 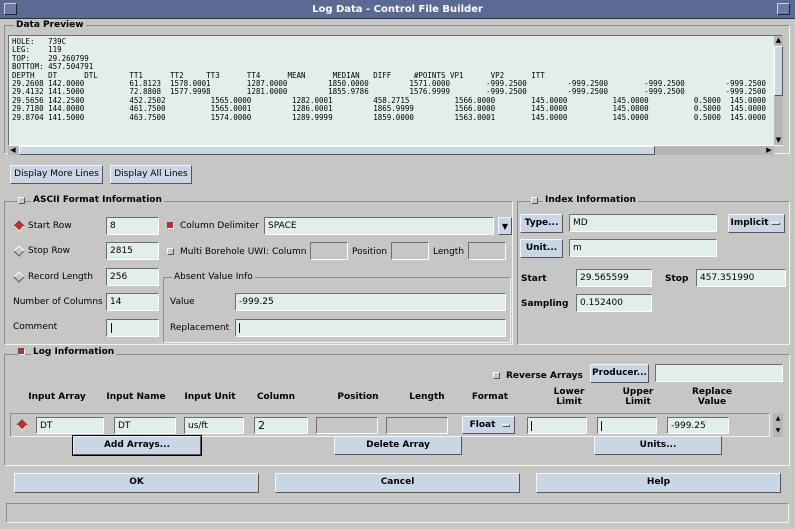 I want to click on column-delimiter-toggle, so click(x=170, y=225).